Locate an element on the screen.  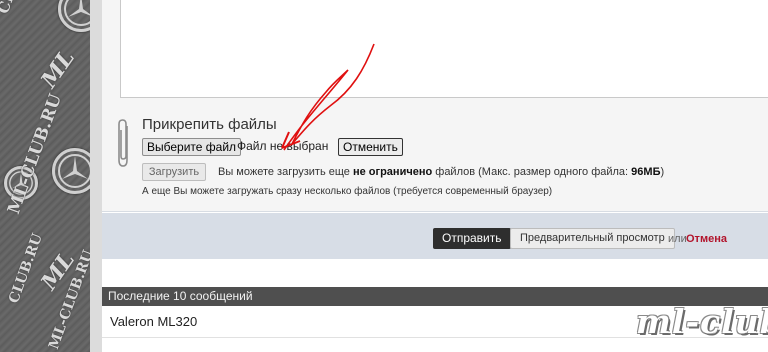
choose-file-button: Выберите файл is located at coordinates (192, 147).